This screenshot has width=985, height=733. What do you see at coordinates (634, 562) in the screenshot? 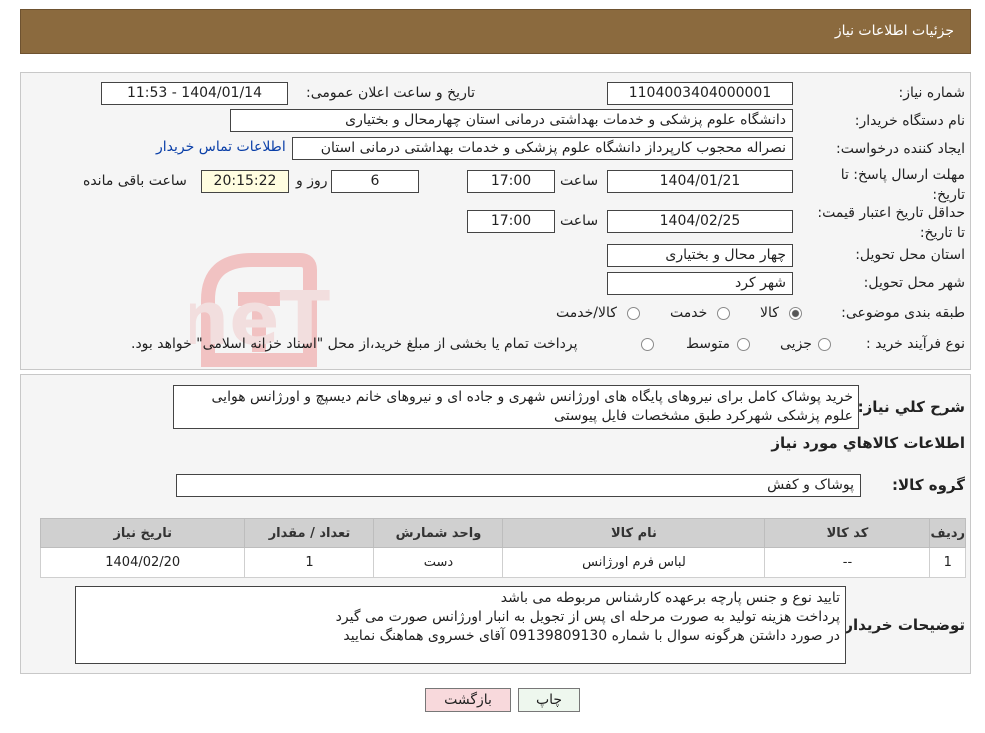
I see `cell-goods-name: لباس فرم اورژانس` at bounding box center [634, 562].